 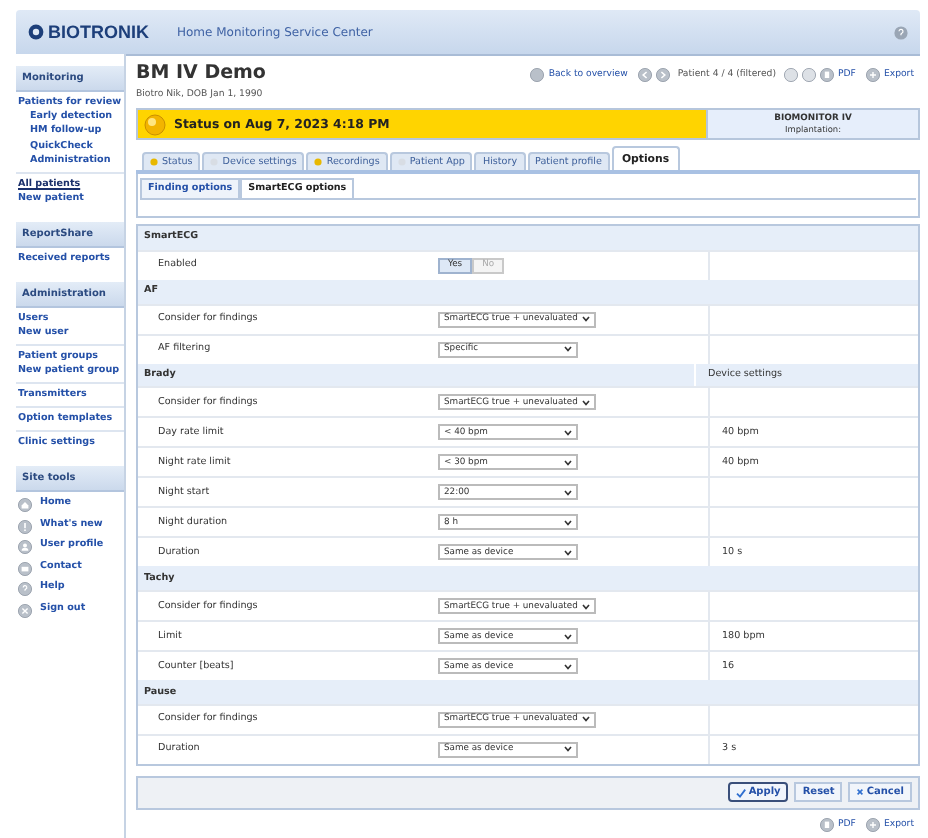 What do you see at coordinates (741, 792) in the screenshot?
I see `check-icon` at bounding box center [741, 792].